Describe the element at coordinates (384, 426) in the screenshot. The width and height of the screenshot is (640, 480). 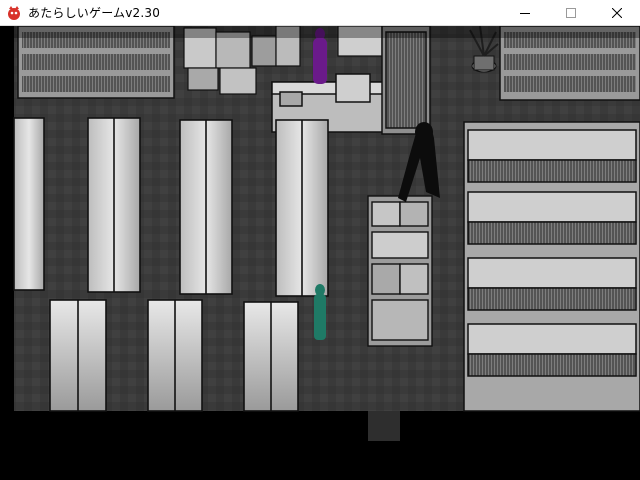
I see `doorway` at that location.